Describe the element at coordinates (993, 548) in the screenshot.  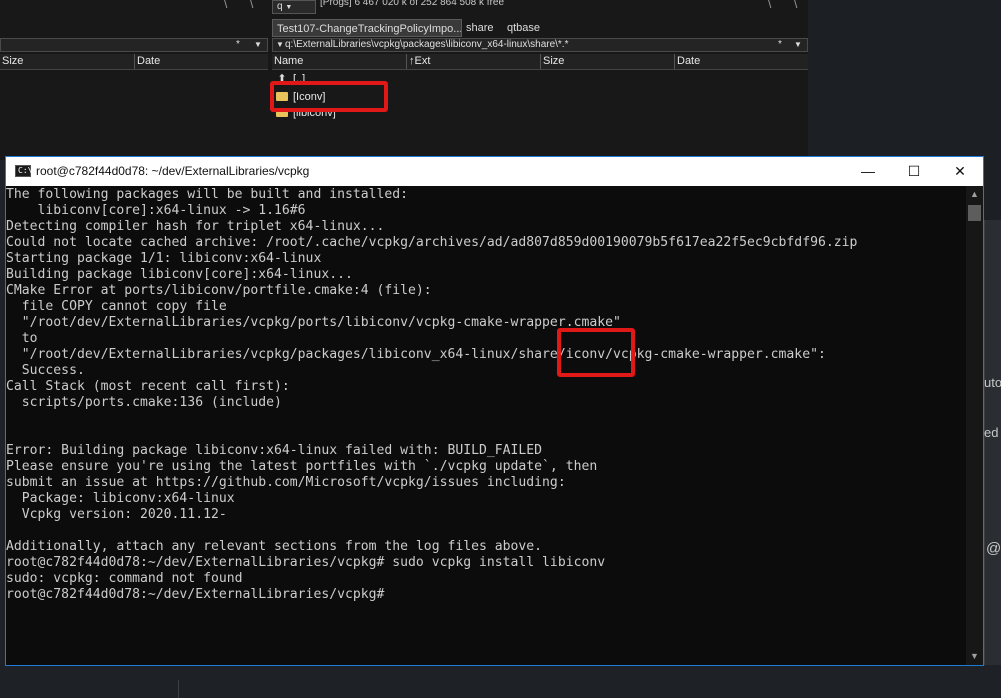
I see `background-text-3: @` at that location.